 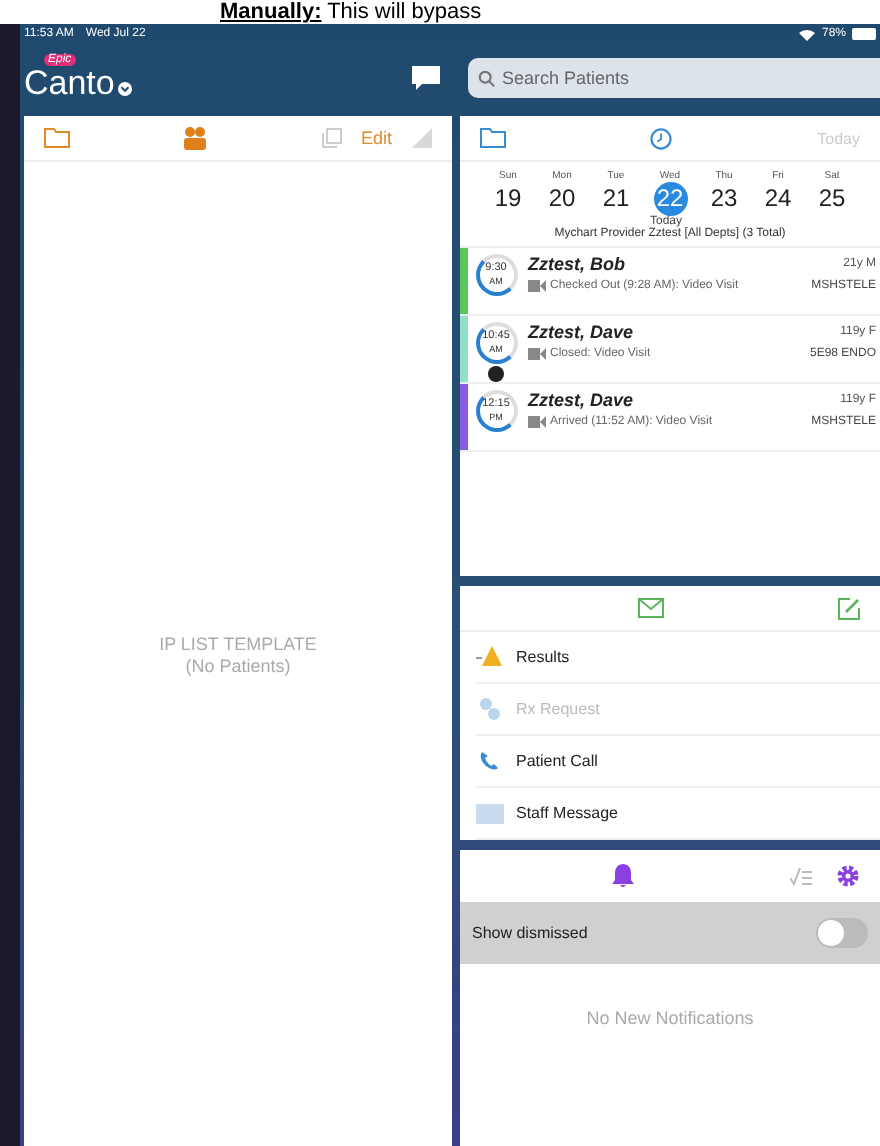 I want to click on signal-icon, so click(x=422, y=138).